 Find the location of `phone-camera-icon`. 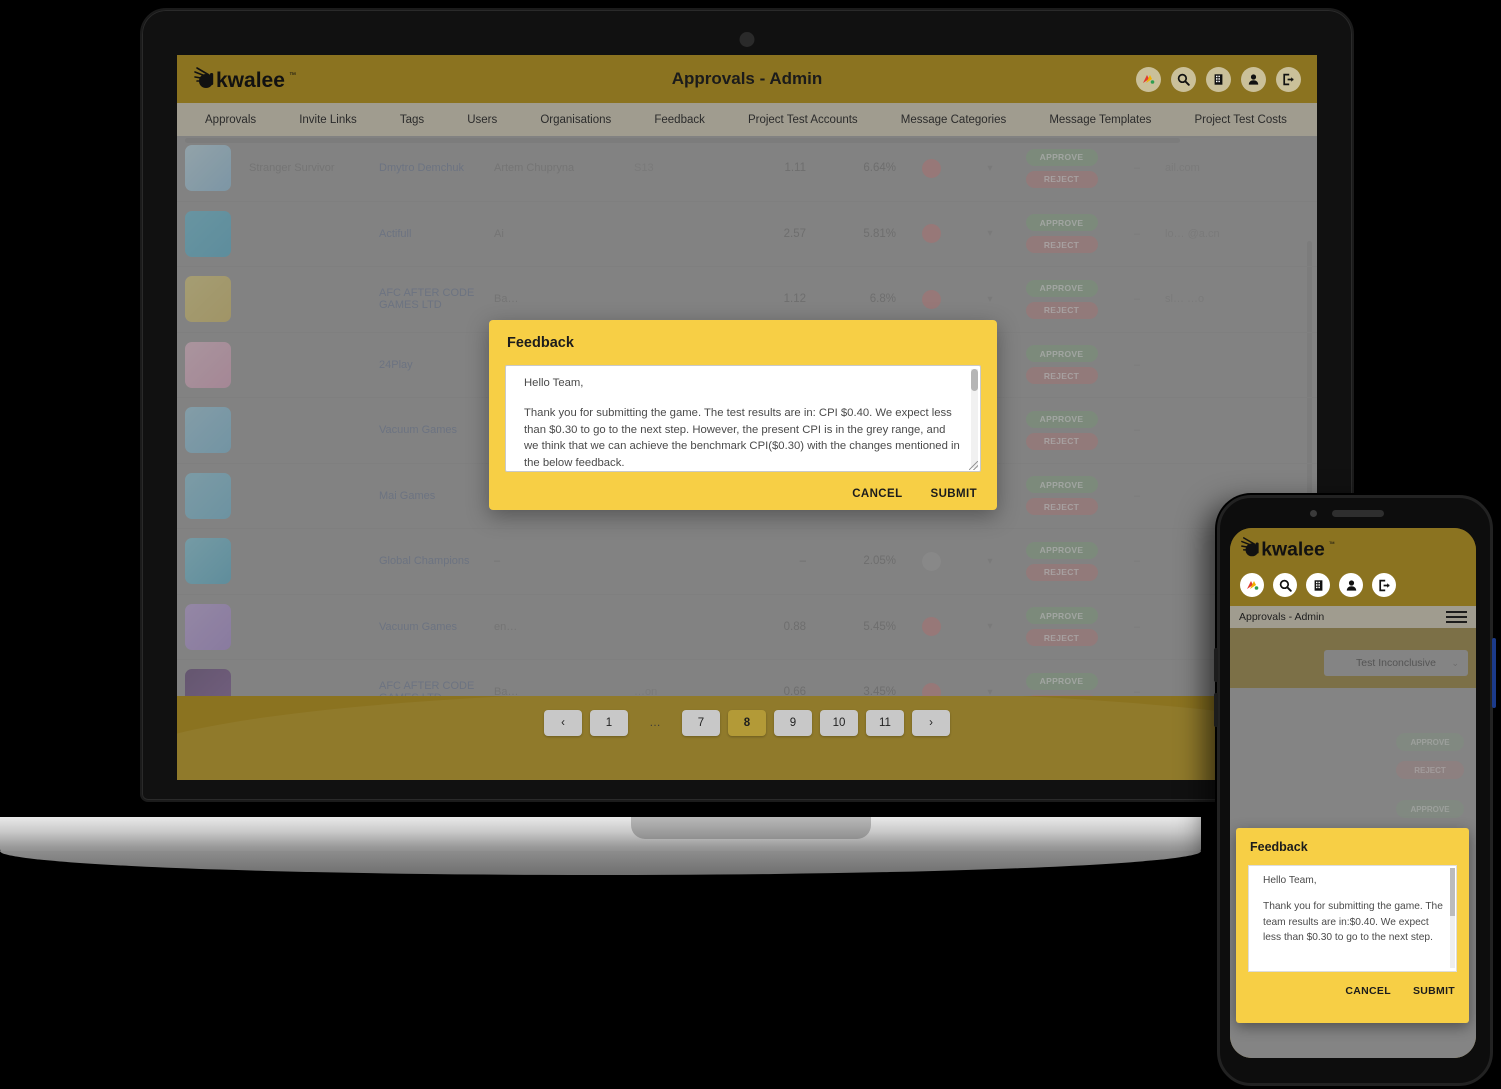

phone-camera-icon is located at coordinates (1313, 513).